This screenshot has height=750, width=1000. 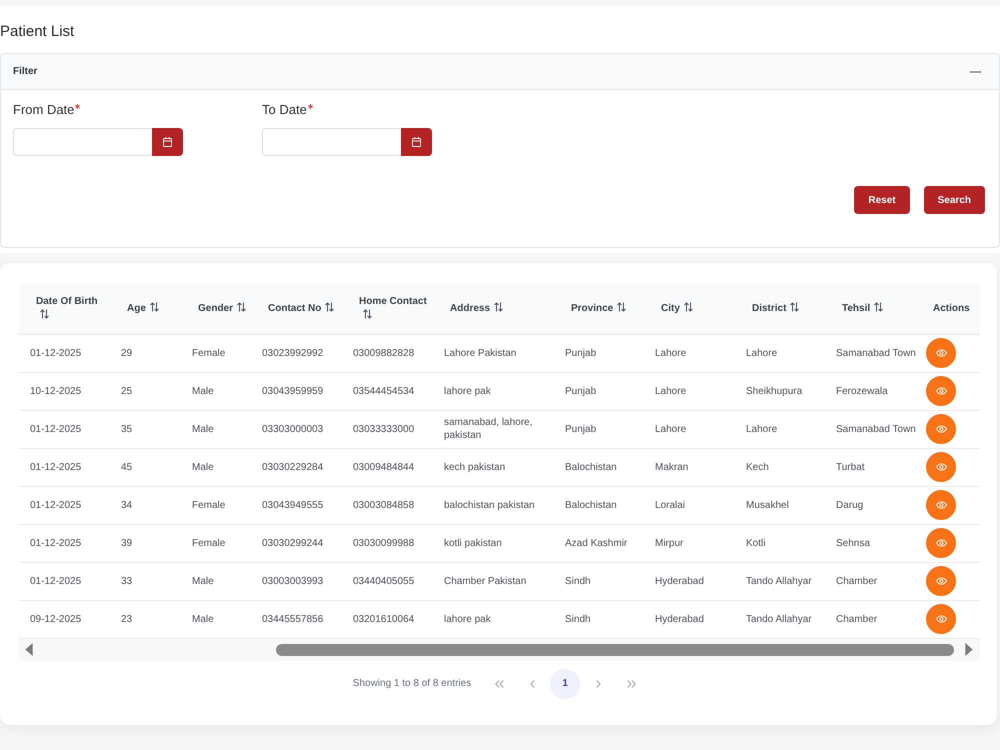 I want to click on reset-button: Reset, so click(x=882, y=200).